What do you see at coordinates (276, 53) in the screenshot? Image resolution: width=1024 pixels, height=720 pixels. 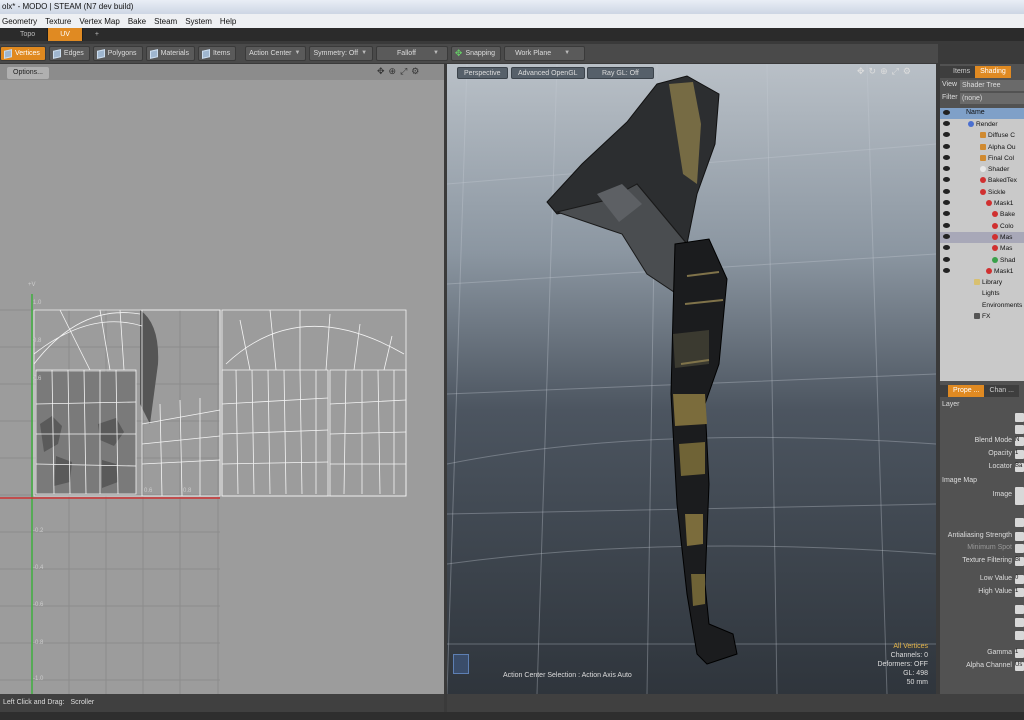 I see `action-center-dropdown: Action Center ▼` at bounding box center [276, 53].